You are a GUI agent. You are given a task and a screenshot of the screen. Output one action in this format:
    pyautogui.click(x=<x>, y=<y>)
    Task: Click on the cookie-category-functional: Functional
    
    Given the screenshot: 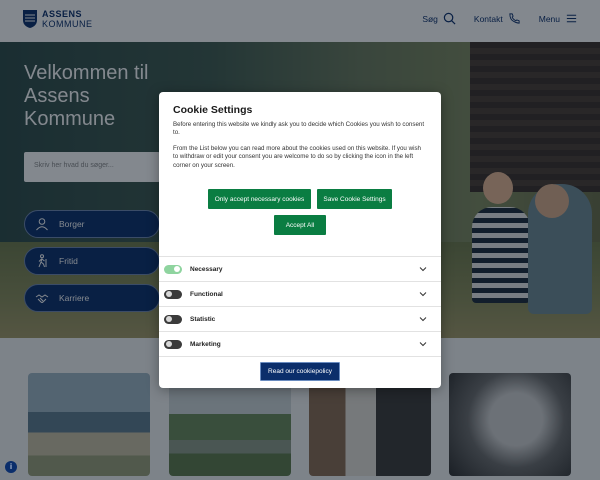 What is the action you would take?
    pyautogui.click(x=300, y=293)
    